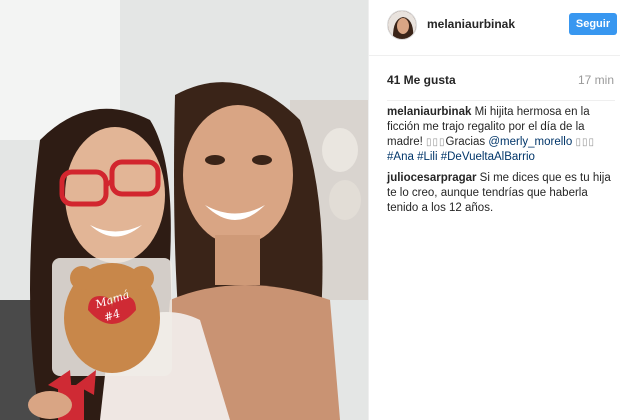 This screenshot has width=620, height=420. I want to click on avatar-image, so click(402, 25).